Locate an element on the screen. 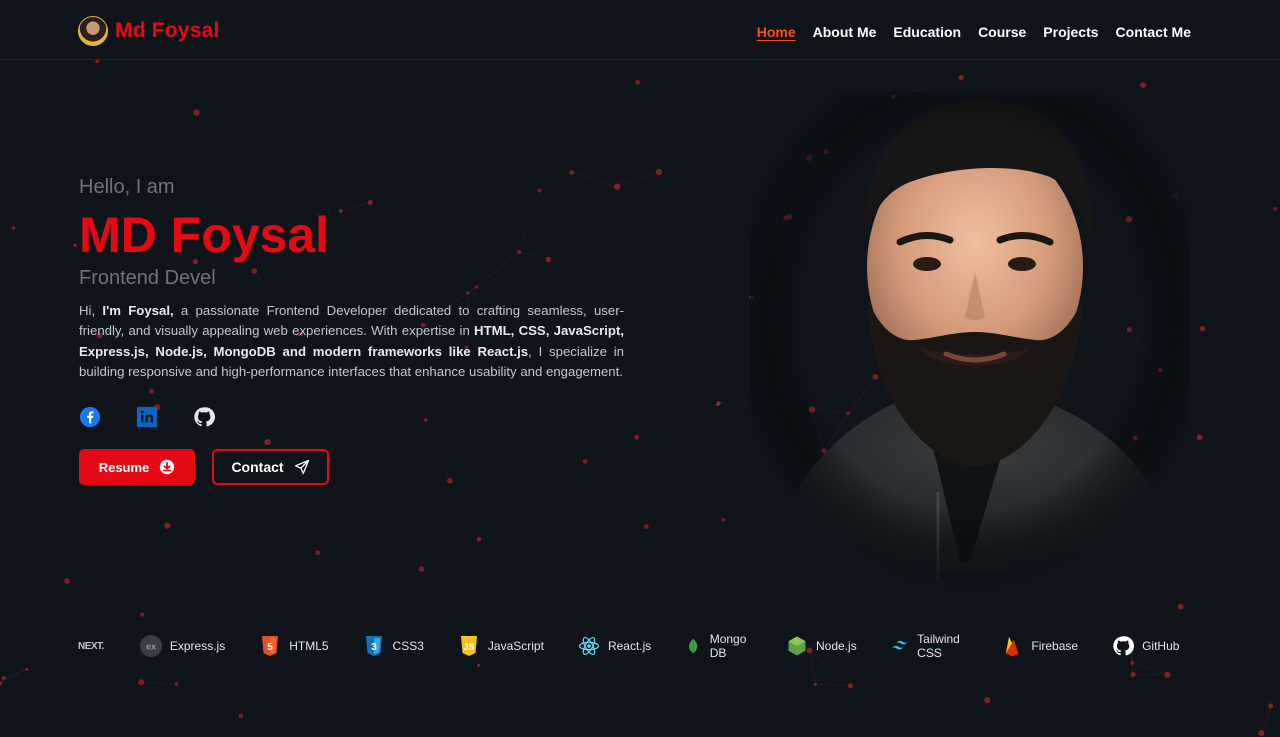 Image resolution: width=1280 pixels, height=737 pixels. svg-text: 3 is located at coordinates (374, 647).